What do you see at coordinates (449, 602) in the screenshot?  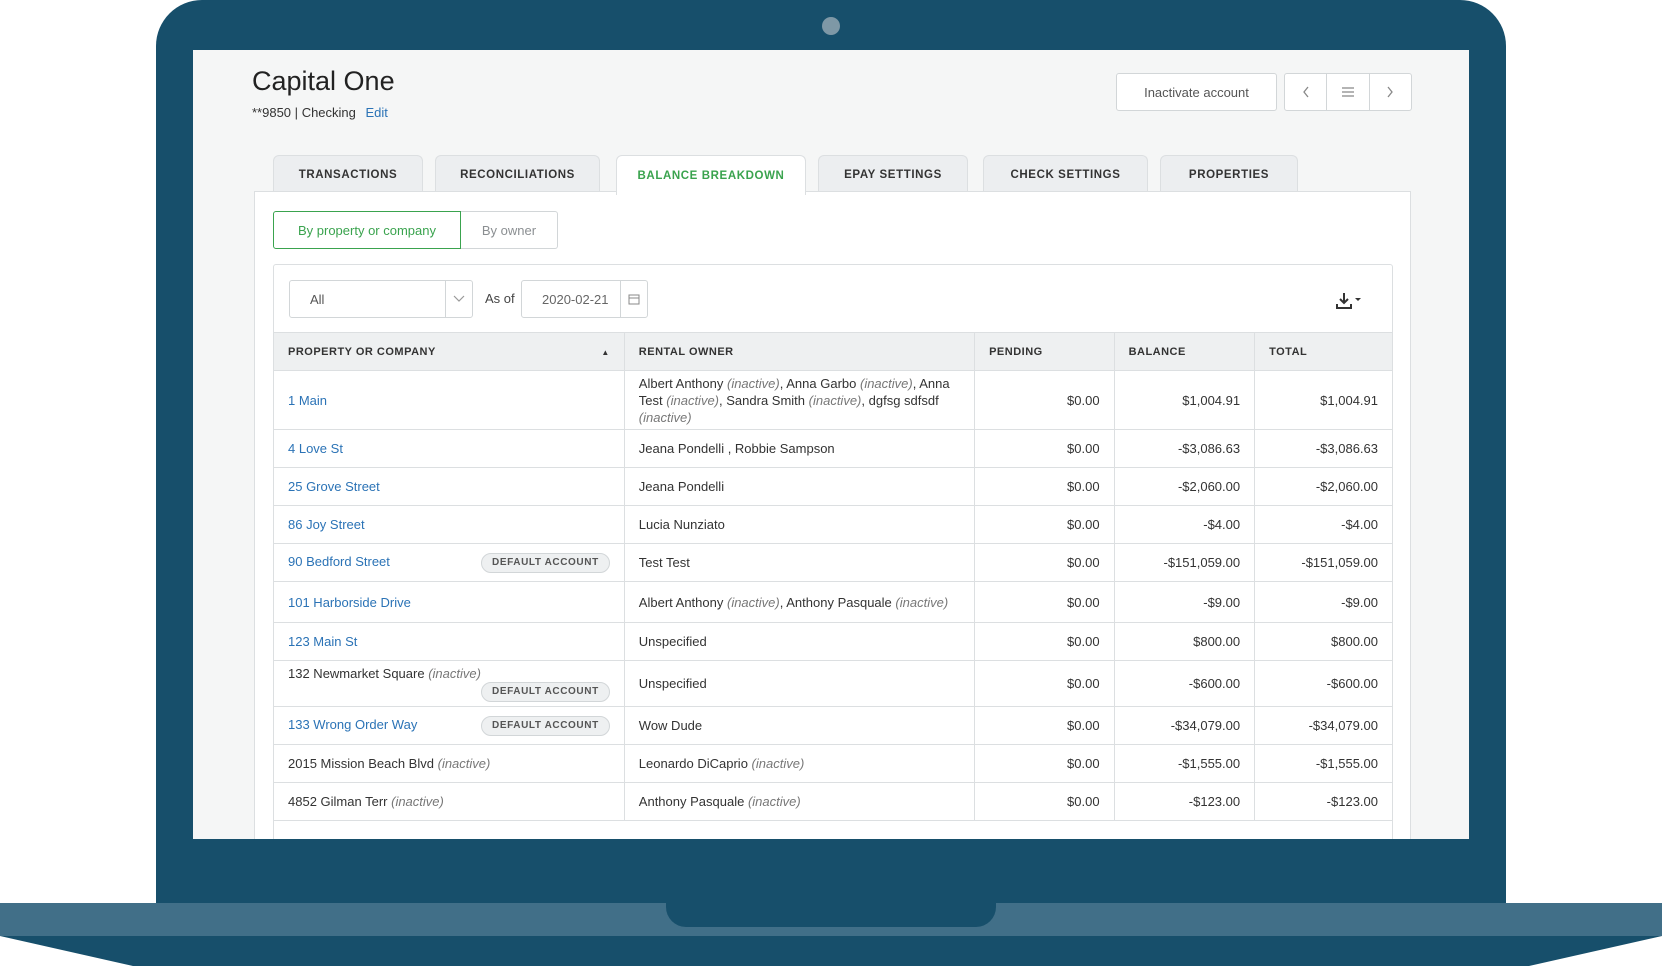 I see `cell-property: 101 Harborside Drive` at bounding box center [449, 602].